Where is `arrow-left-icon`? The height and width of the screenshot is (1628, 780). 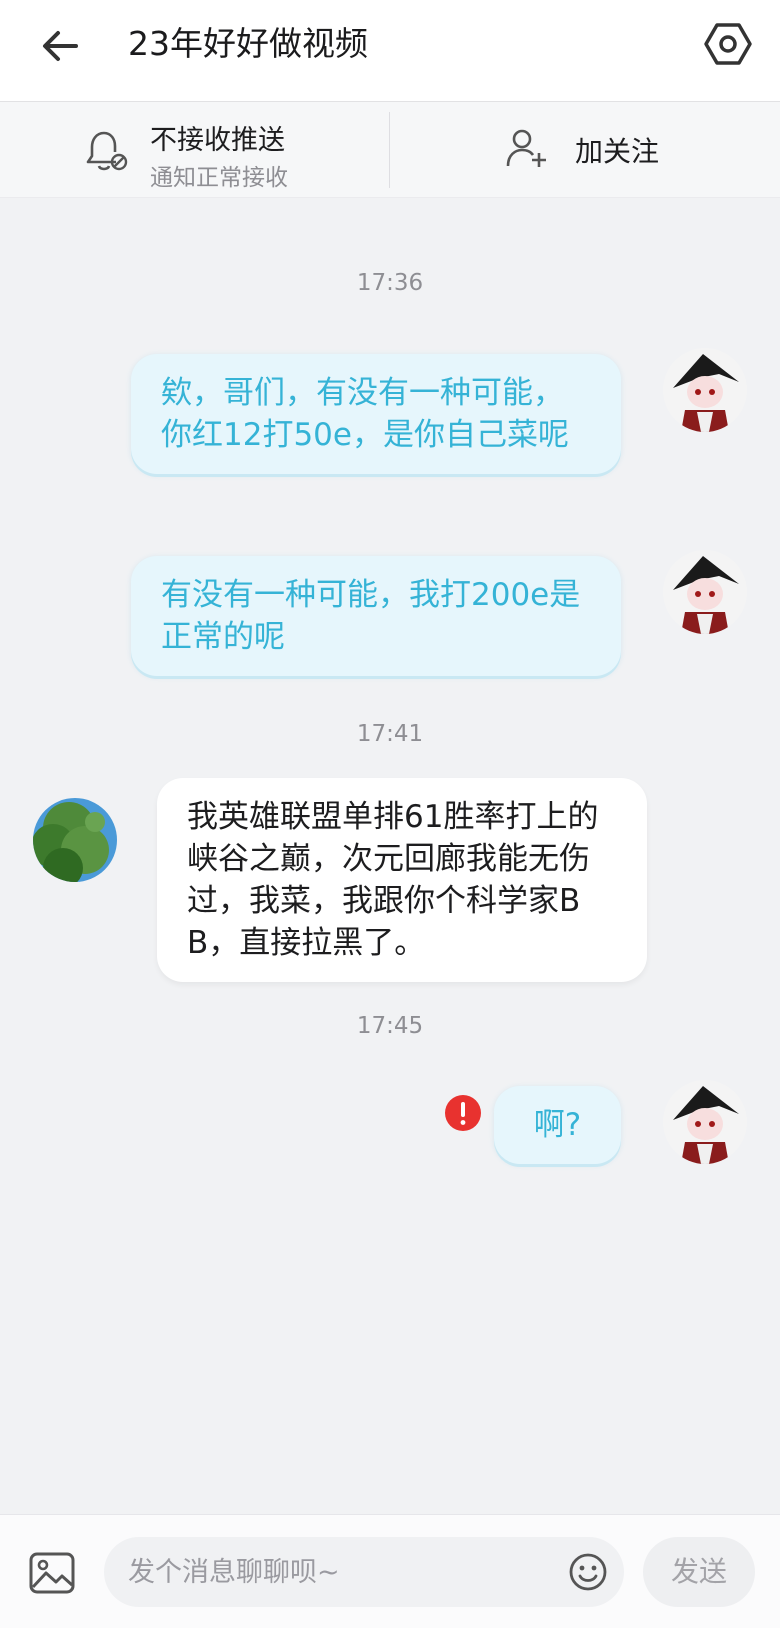
arrow-left-icon is located at coordinates (60, 46).